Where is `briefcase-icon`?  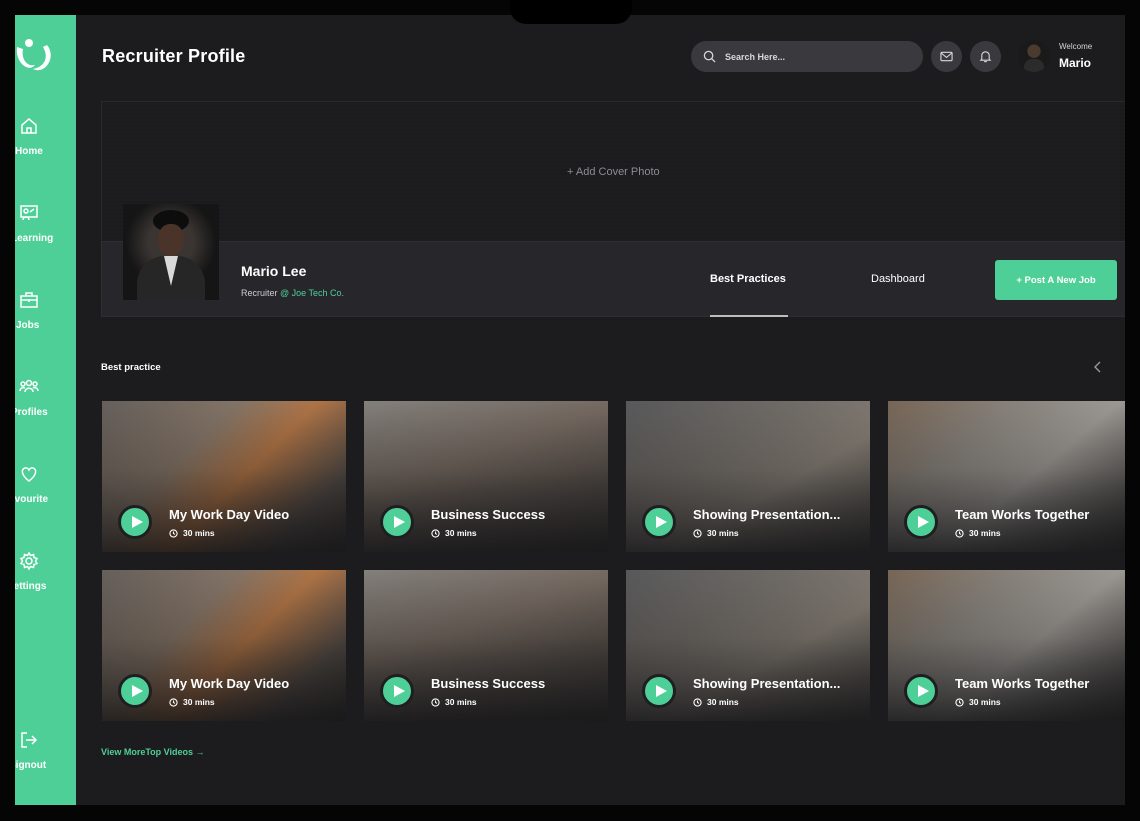
briefcase-icon is located at coordinates (29, 300).